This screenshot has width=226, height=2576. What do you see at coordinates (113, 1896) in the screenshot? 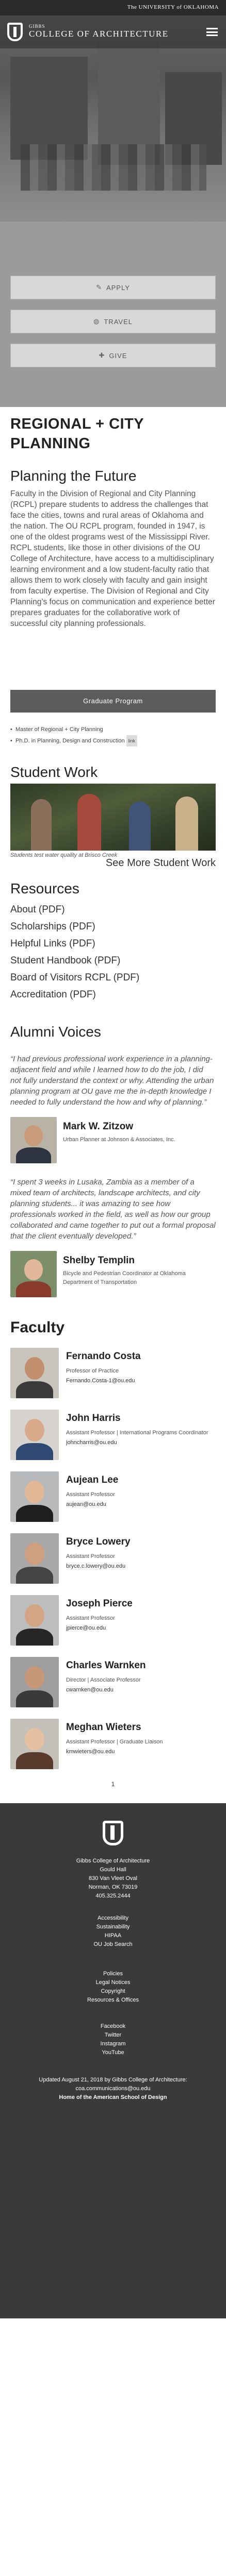
I see `phone-link: 405.325.2444` at bounding box center [113, 1896].